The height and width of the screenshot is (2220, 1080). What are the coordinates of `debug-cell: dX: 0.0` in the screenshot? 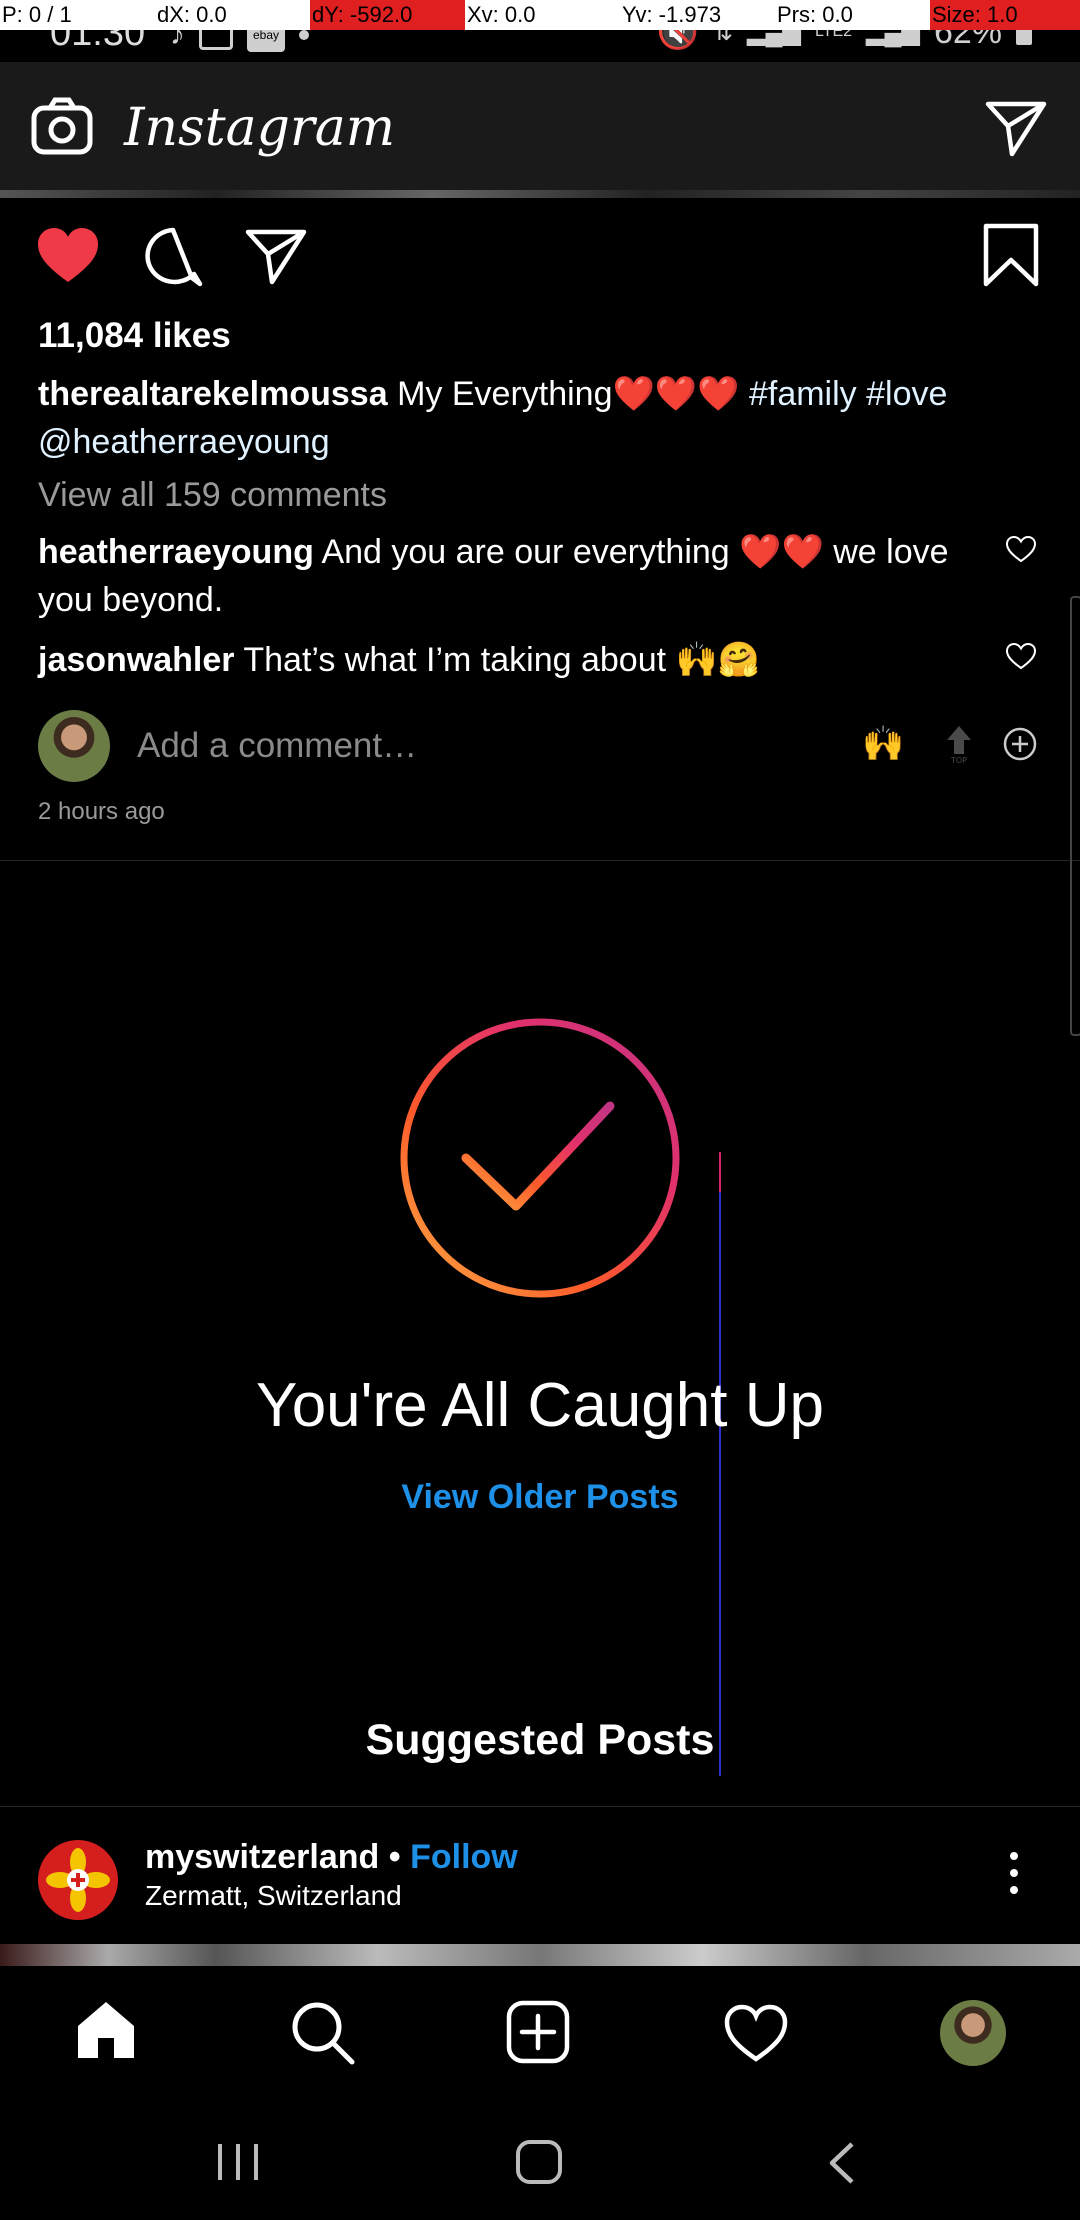 It's located at (232, 15).